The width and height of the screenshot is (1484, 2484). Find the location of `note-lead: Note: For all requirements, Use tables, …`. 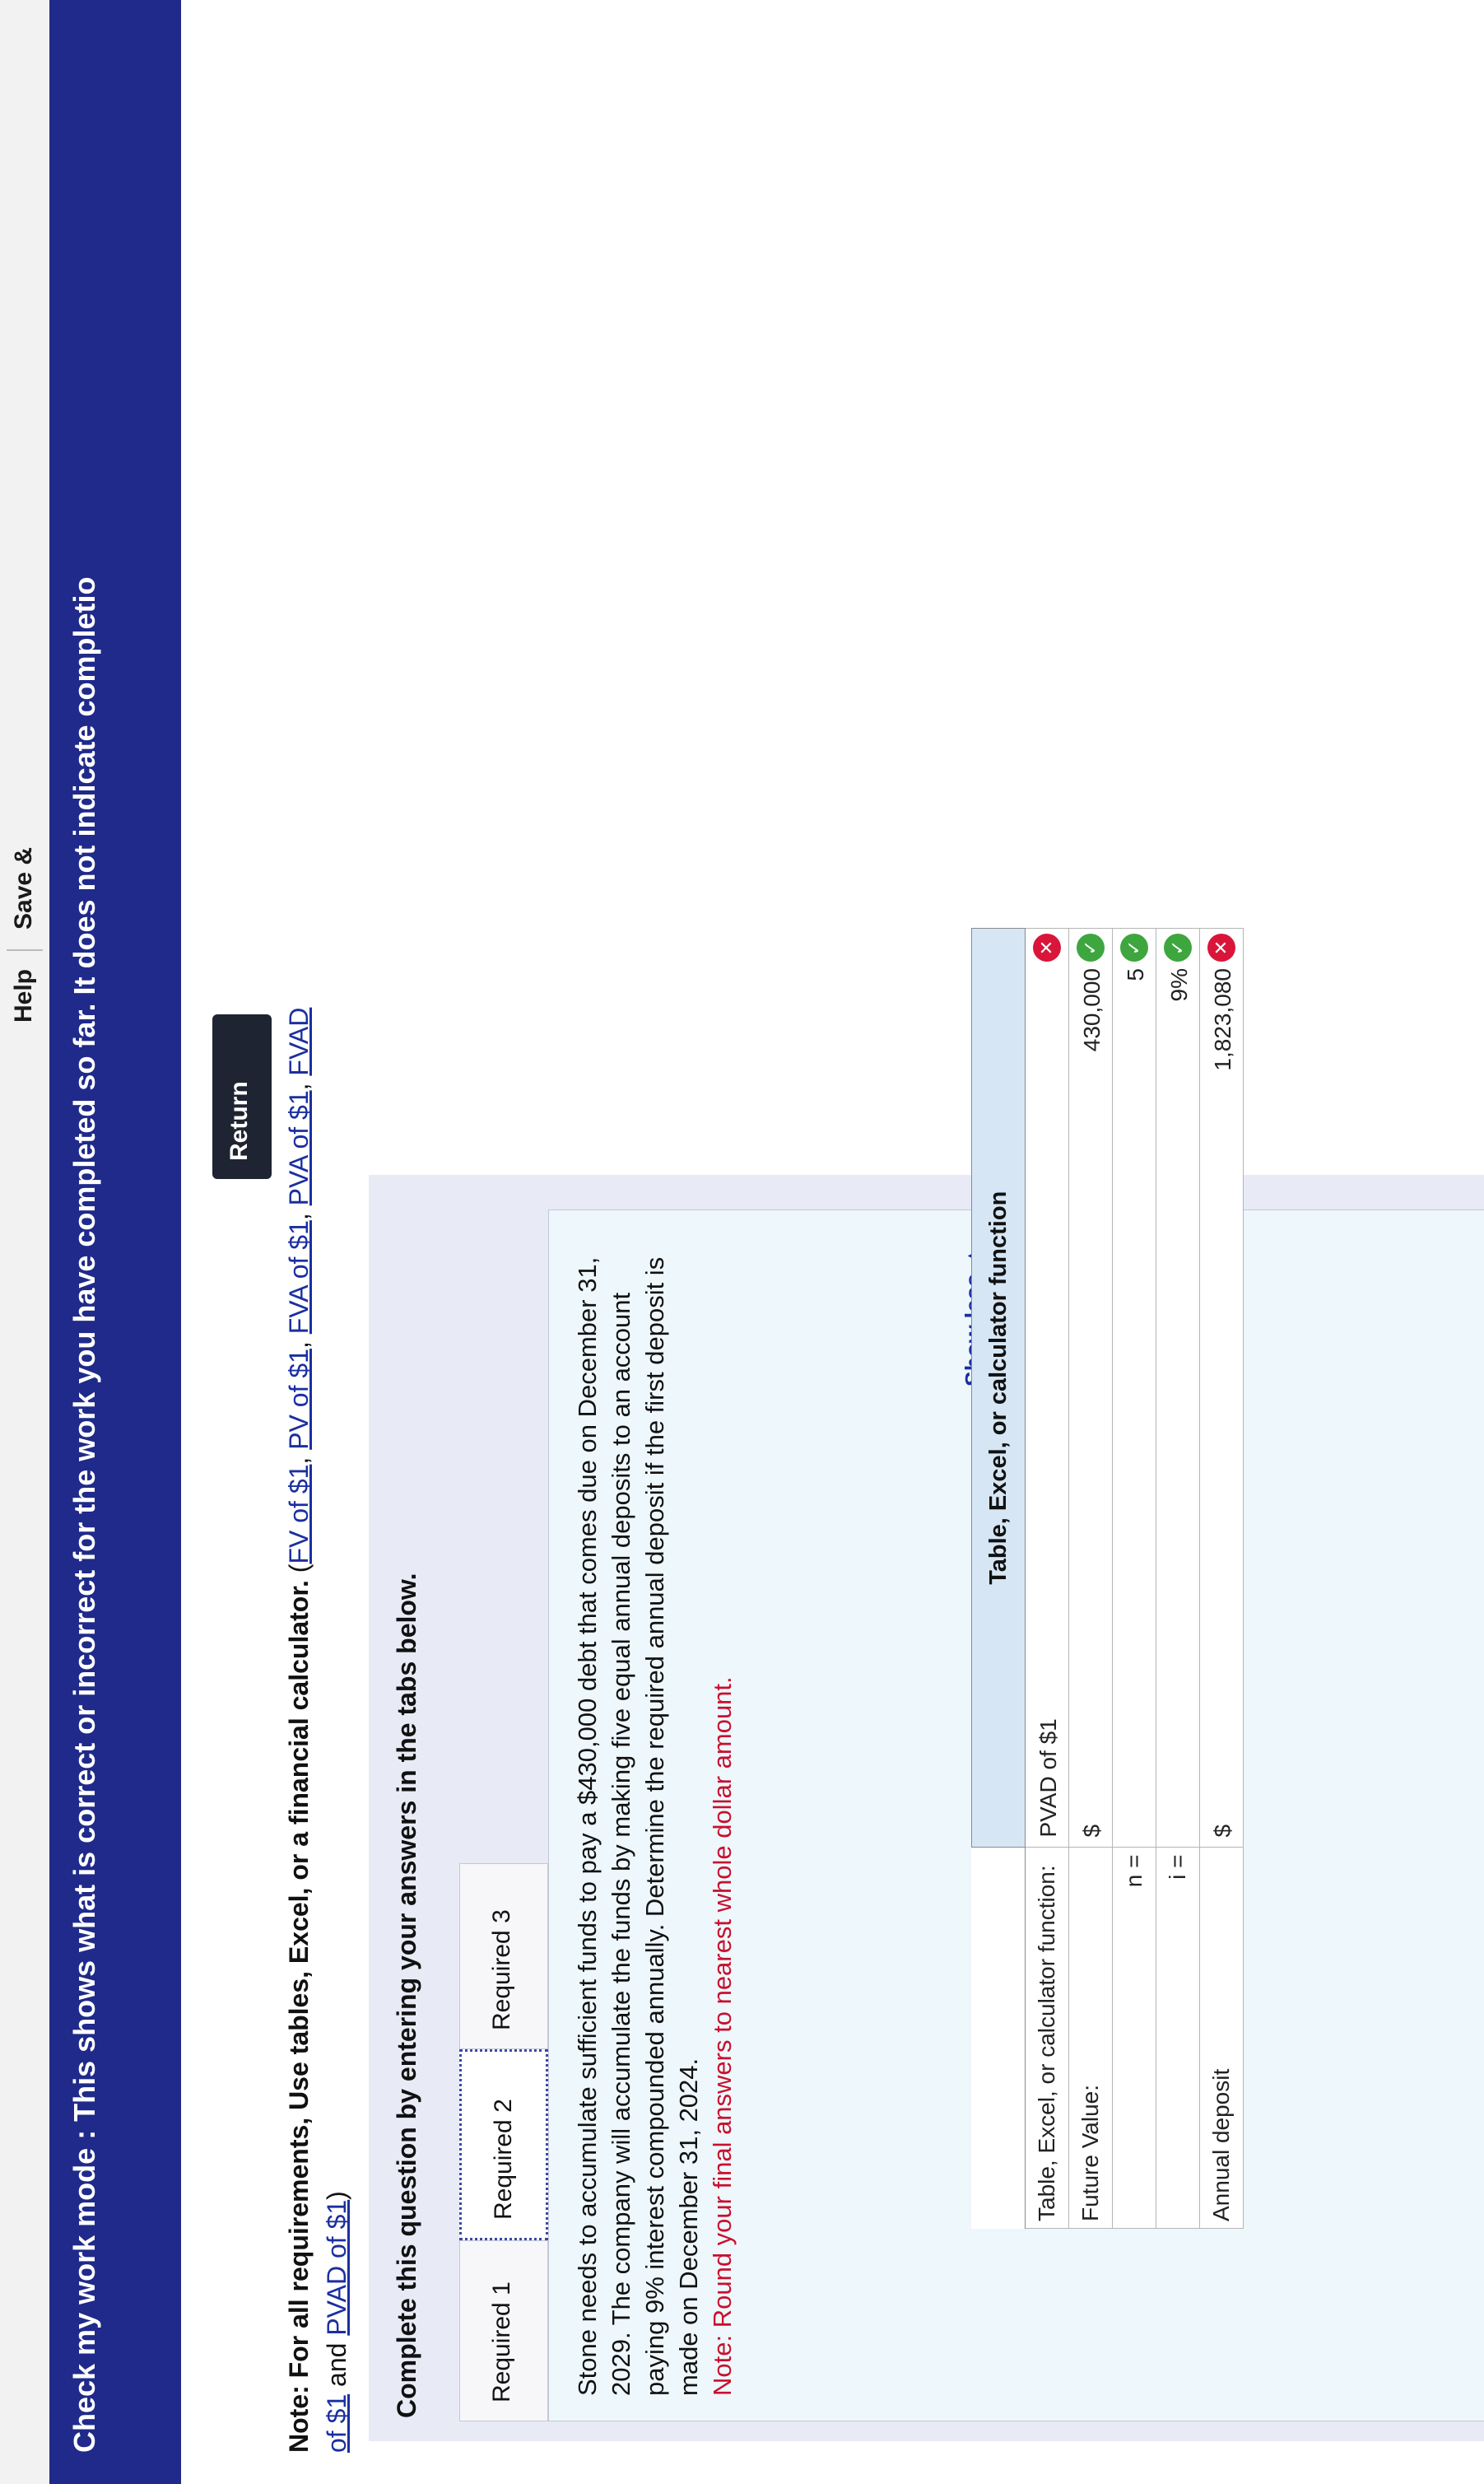

note-lead: Note: For all requirements, Use tables, … is located at coordinates (299, 2017).